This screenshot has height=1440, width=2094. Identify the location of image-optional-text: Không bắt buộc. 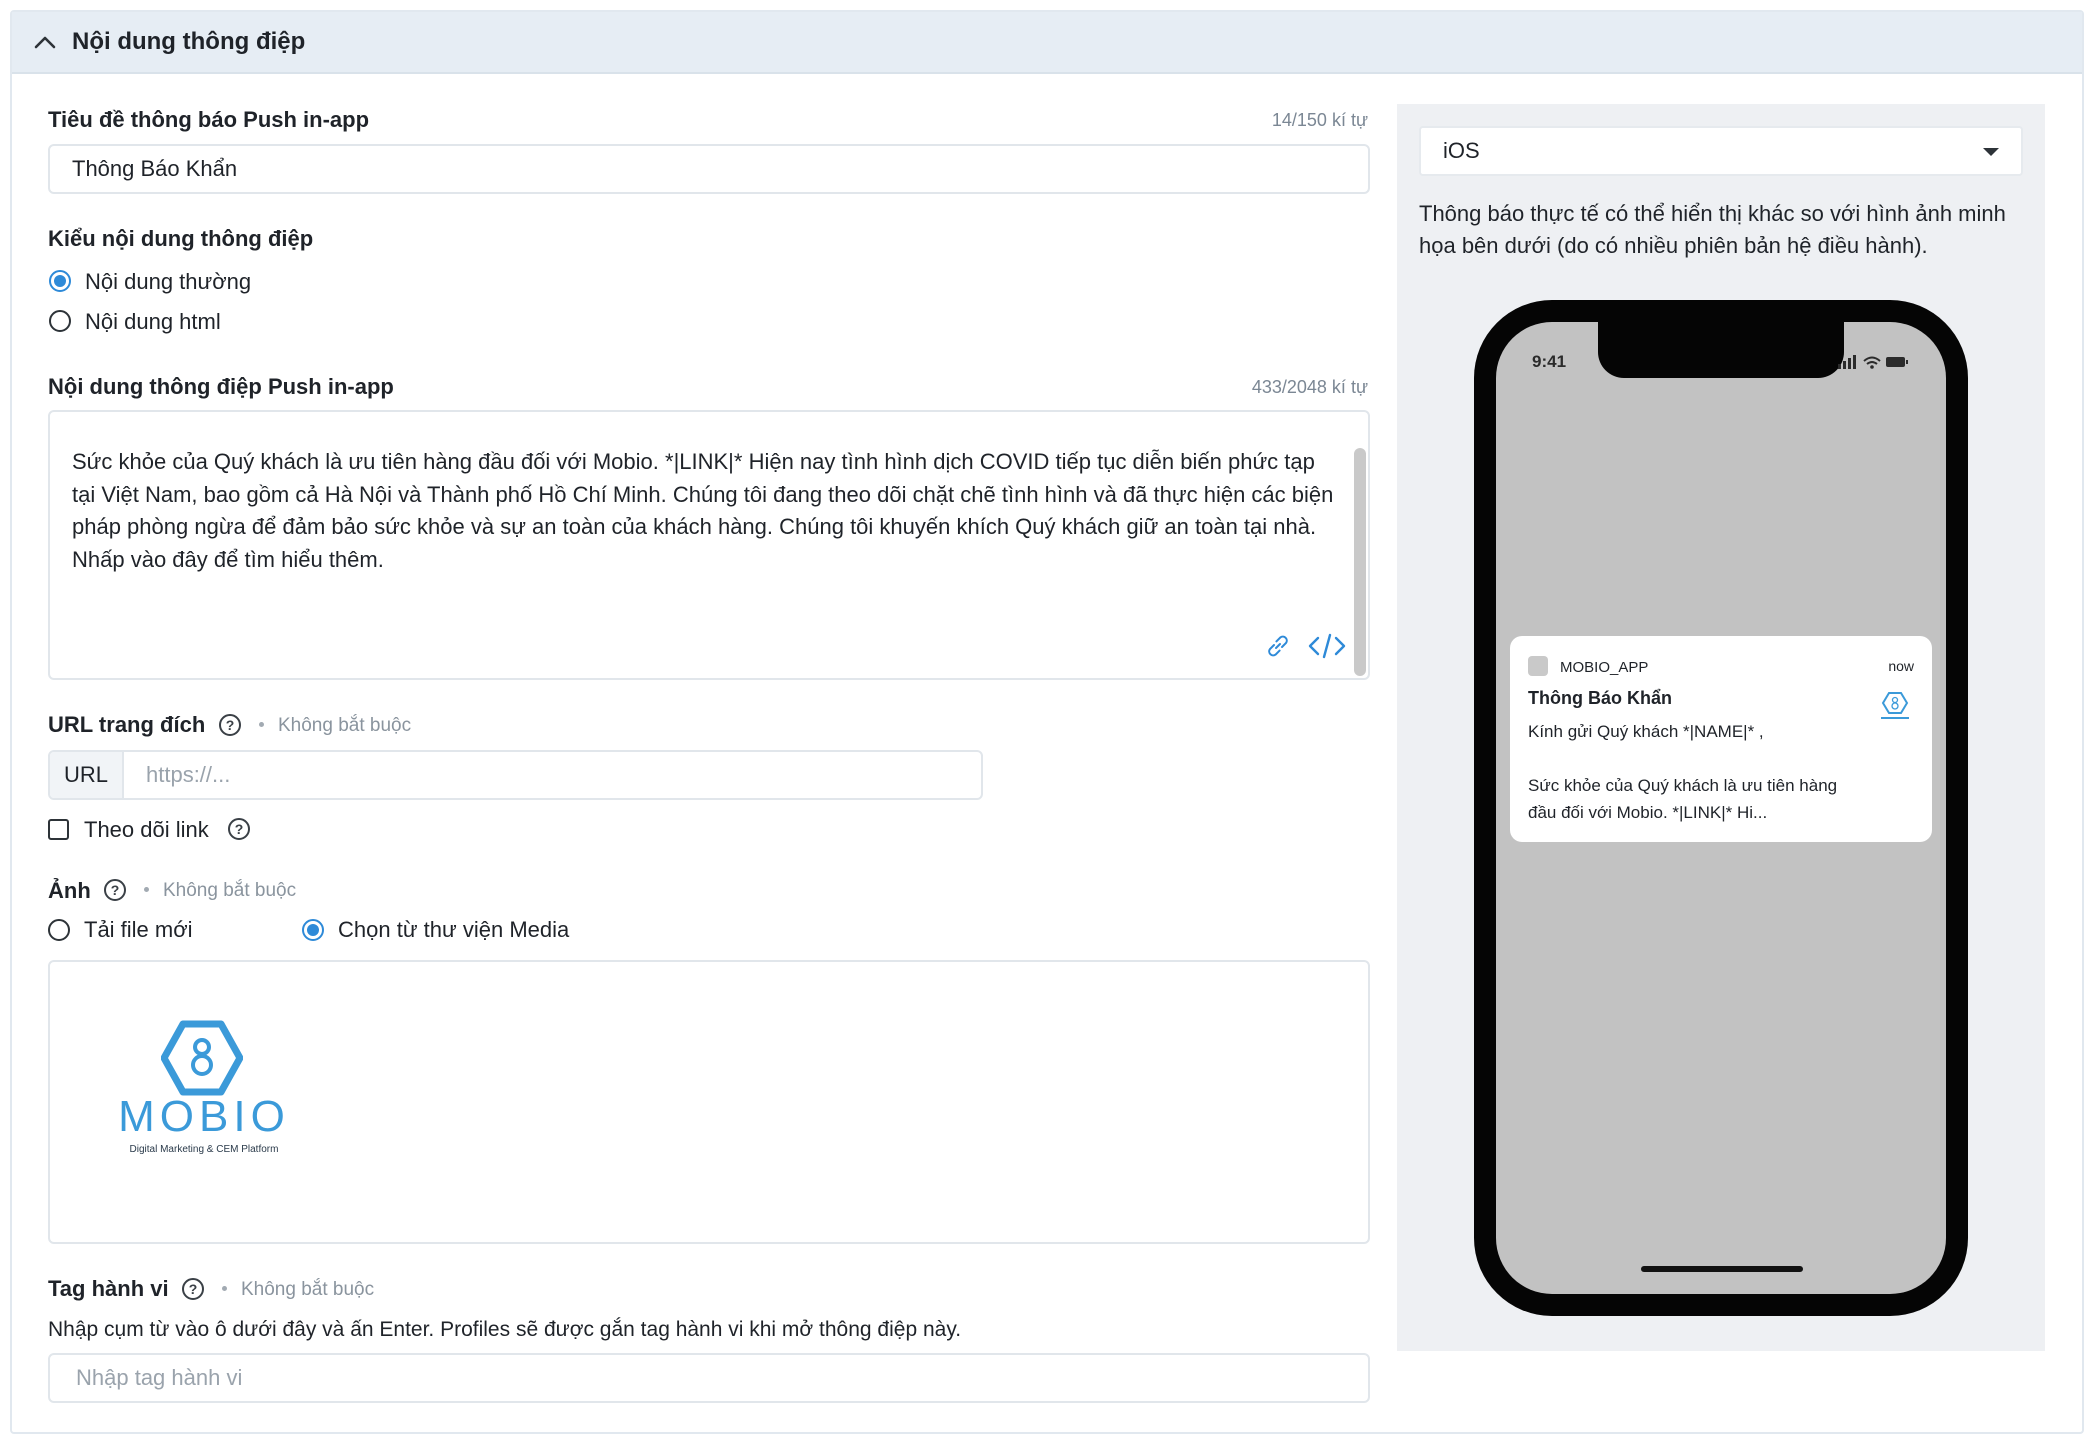
(230, 890).